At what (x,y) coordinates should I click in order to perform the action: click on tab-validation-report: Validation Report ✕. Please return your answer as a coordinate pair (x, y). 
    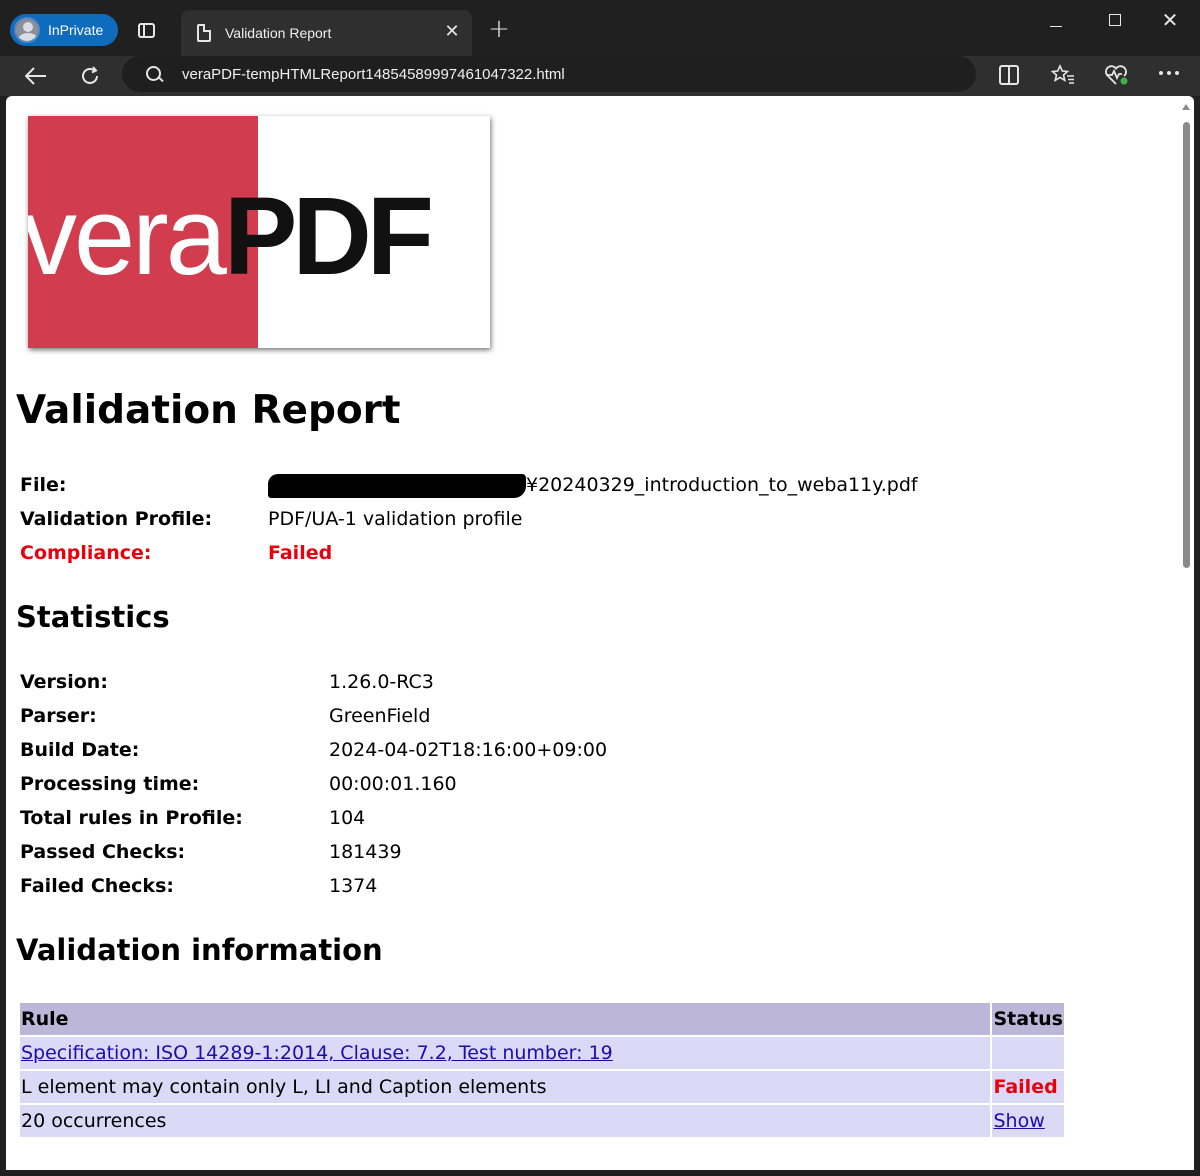
    Looking at the image, I should click on (326, 33).